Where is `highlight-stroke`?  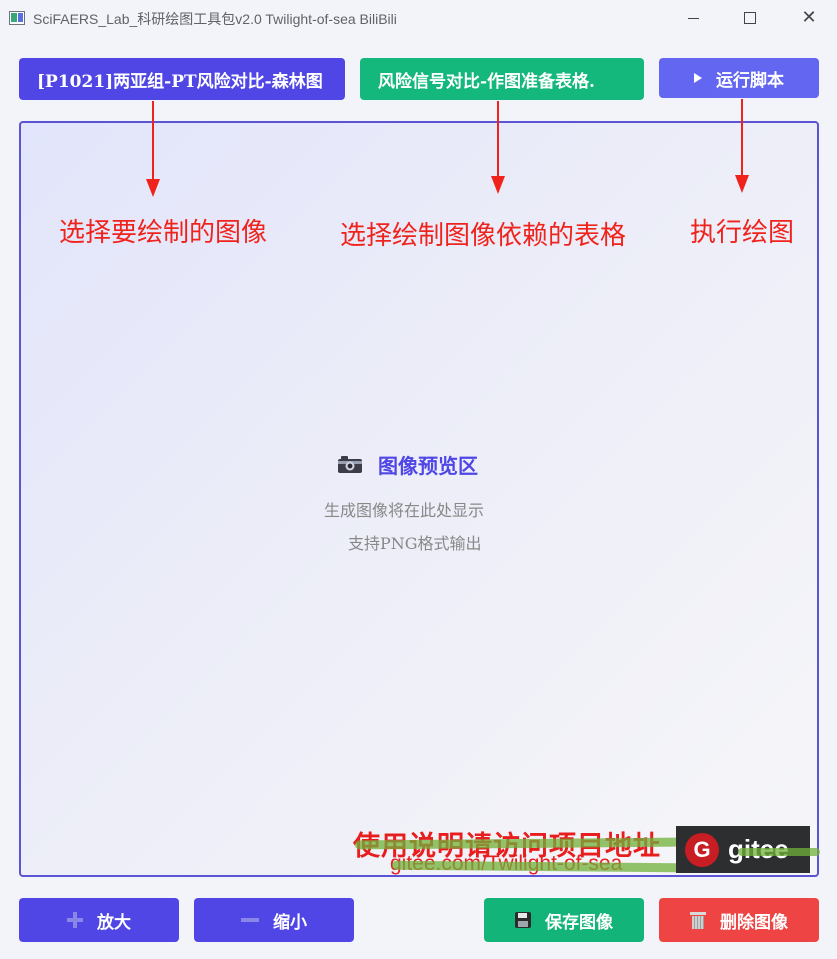
highlight-stroke is located at coordinates (779, 852).